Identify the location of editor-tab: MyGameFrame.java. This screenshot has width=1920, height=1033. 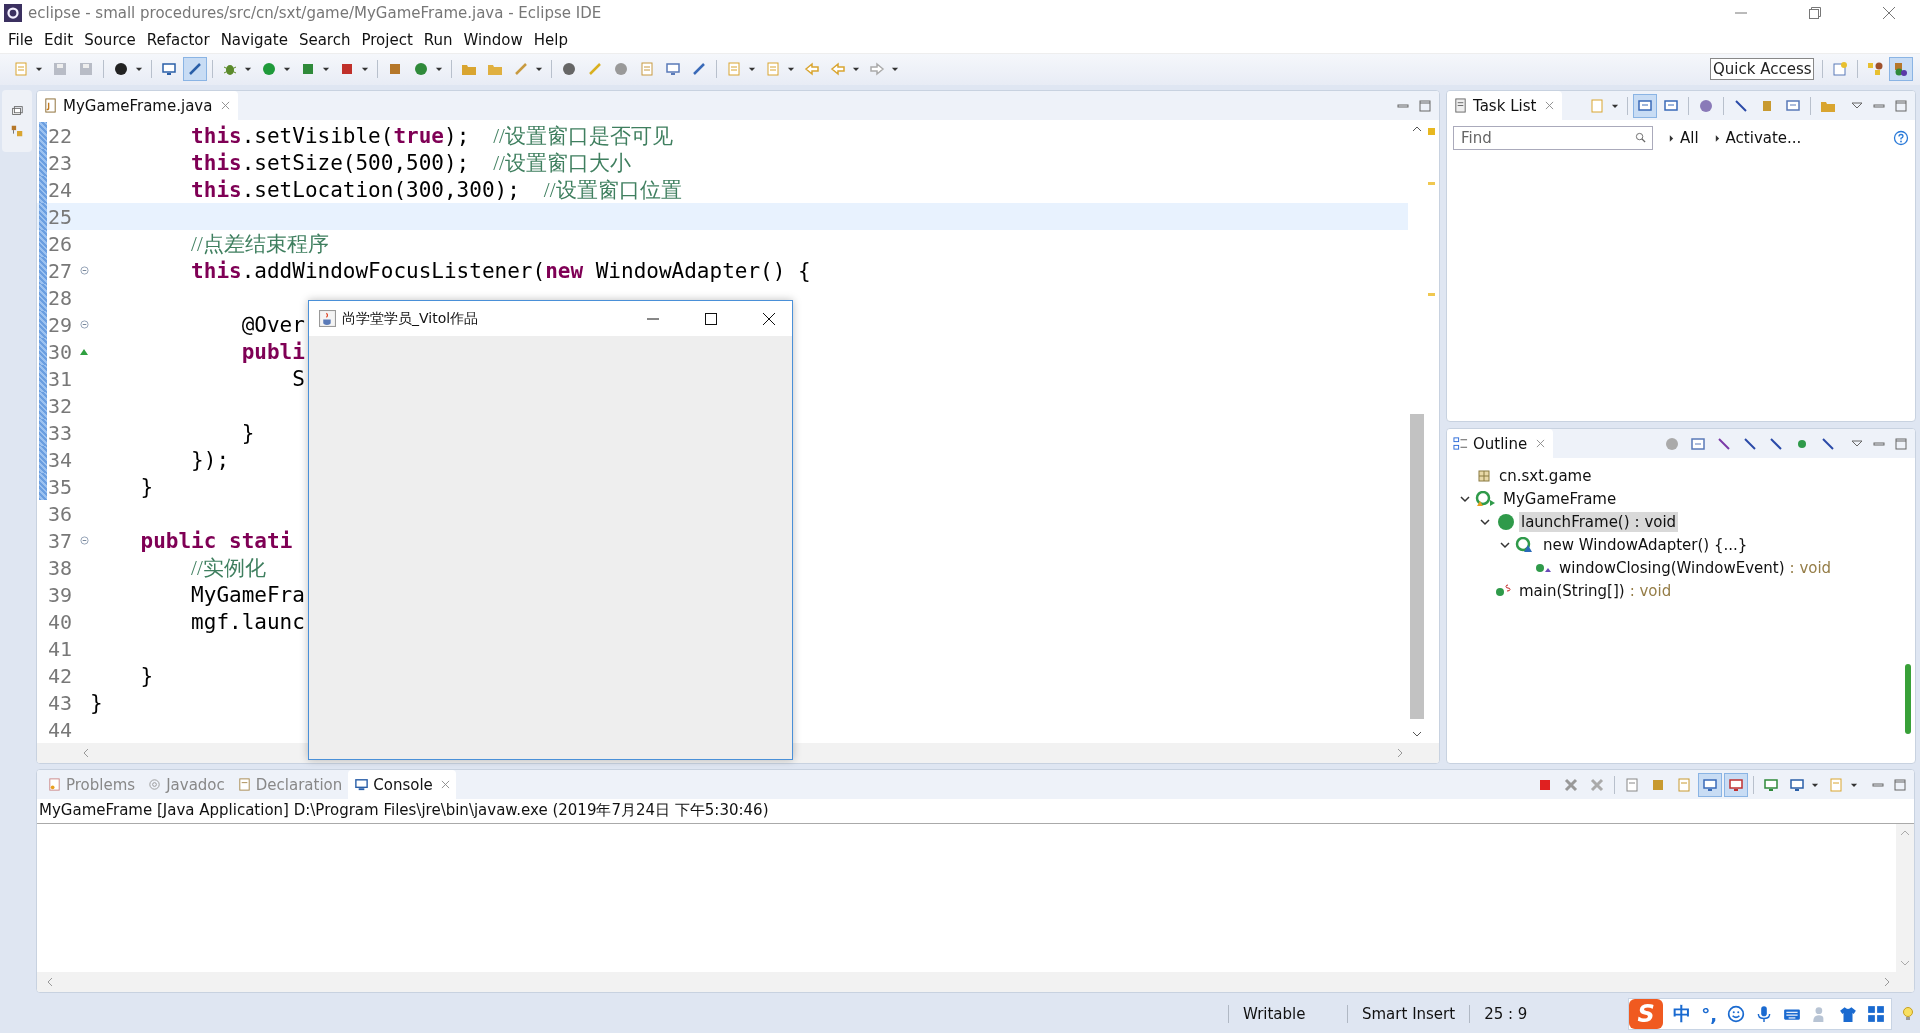
(138, 105).